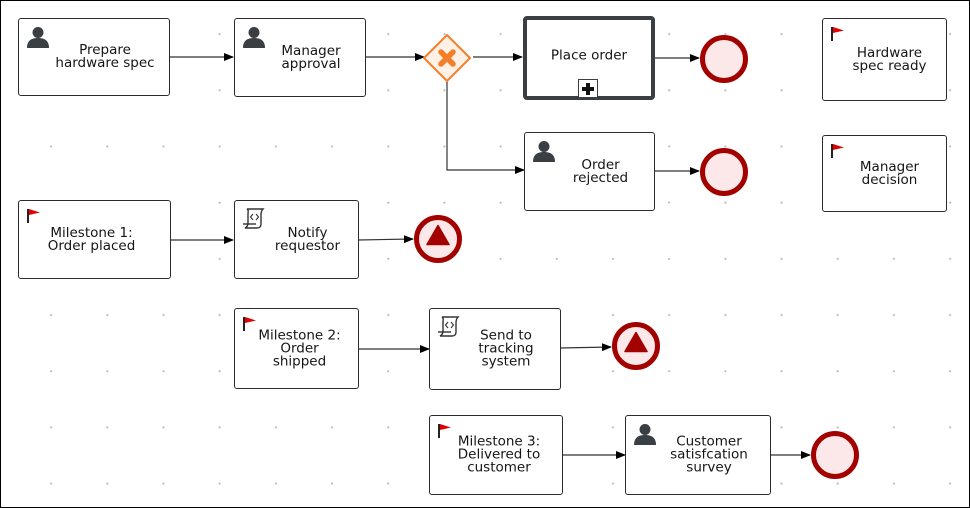 Image resolution: width=970 pixels, height=508 pixels. I want to click on milestone-label: Milestone 1: Order placed, so click(91, 239).